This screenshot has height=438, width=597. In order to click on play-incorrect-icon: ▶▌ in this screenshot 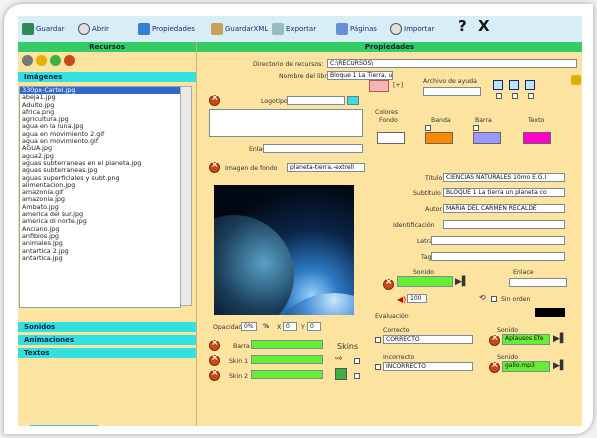, I will do `click(560, 366)`.